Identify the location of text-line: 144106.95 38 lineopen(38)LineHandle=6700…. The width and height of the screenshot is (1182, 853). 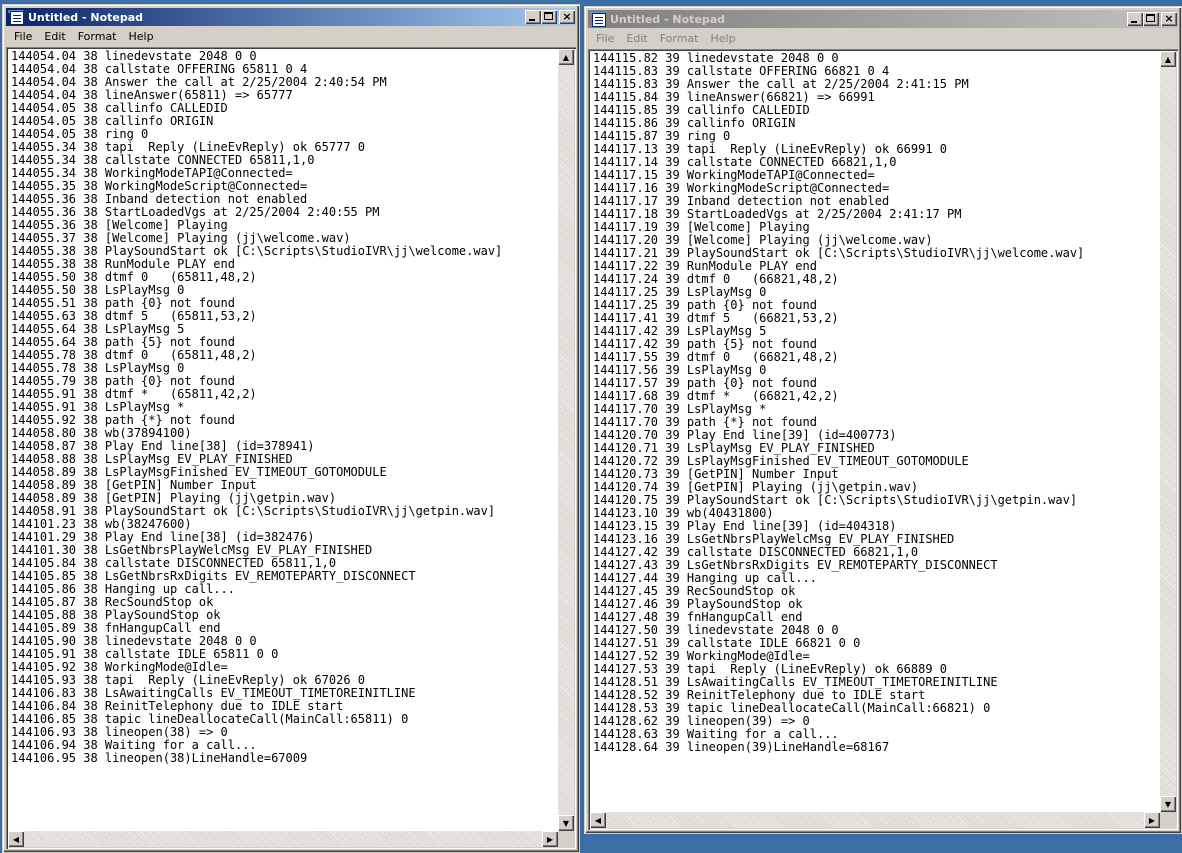
(159, 758).